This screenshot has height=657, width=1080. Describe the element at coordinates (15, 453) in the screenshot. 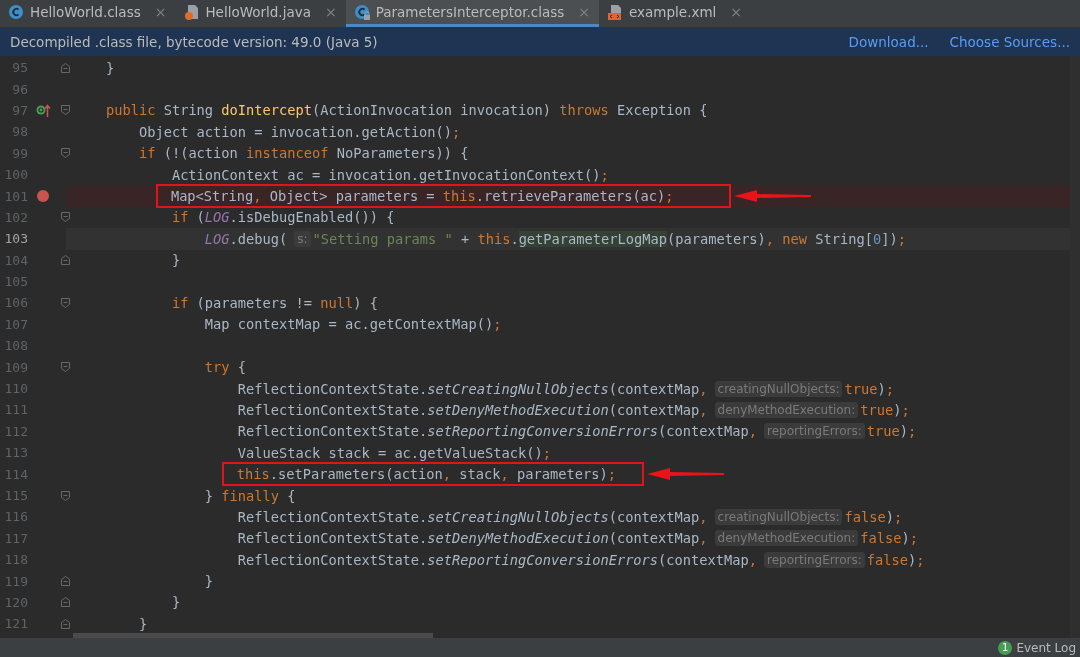

I see `line-number: 113` at that location.